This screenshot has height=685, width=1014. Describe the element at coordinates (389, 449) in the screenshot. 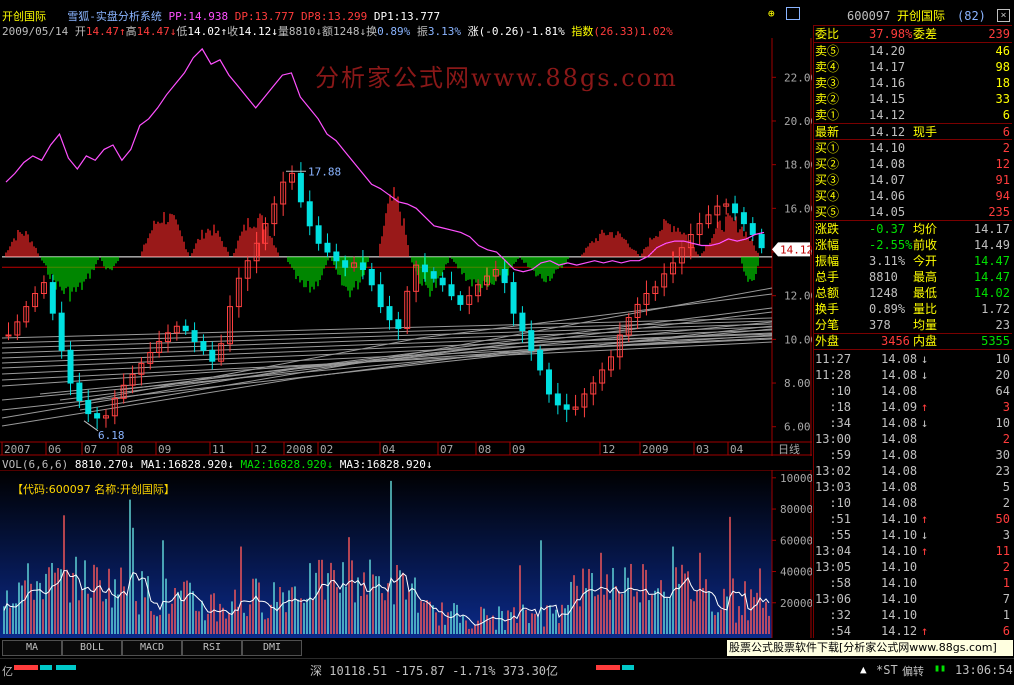

I see `x-tick-label: 04` at that location.